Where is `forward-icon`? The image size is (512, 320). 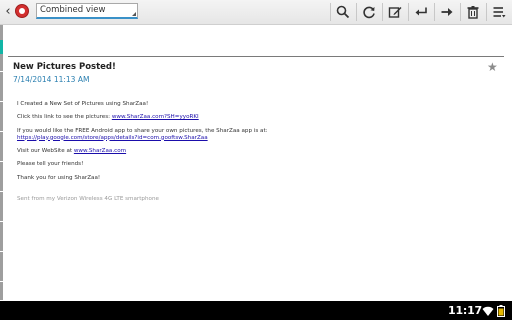
forward-icon is located at coordinates (447, 12).